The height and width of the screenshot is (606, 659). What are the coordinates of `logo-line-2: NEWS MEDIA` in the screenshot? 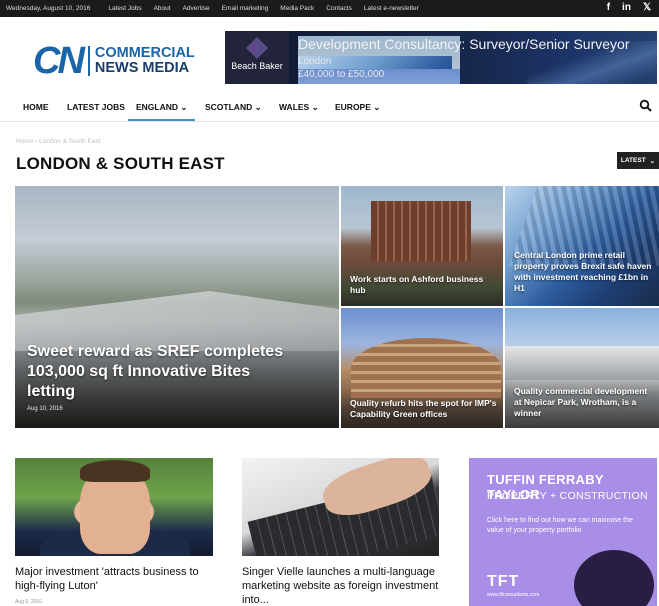 It's located at (142, 68).